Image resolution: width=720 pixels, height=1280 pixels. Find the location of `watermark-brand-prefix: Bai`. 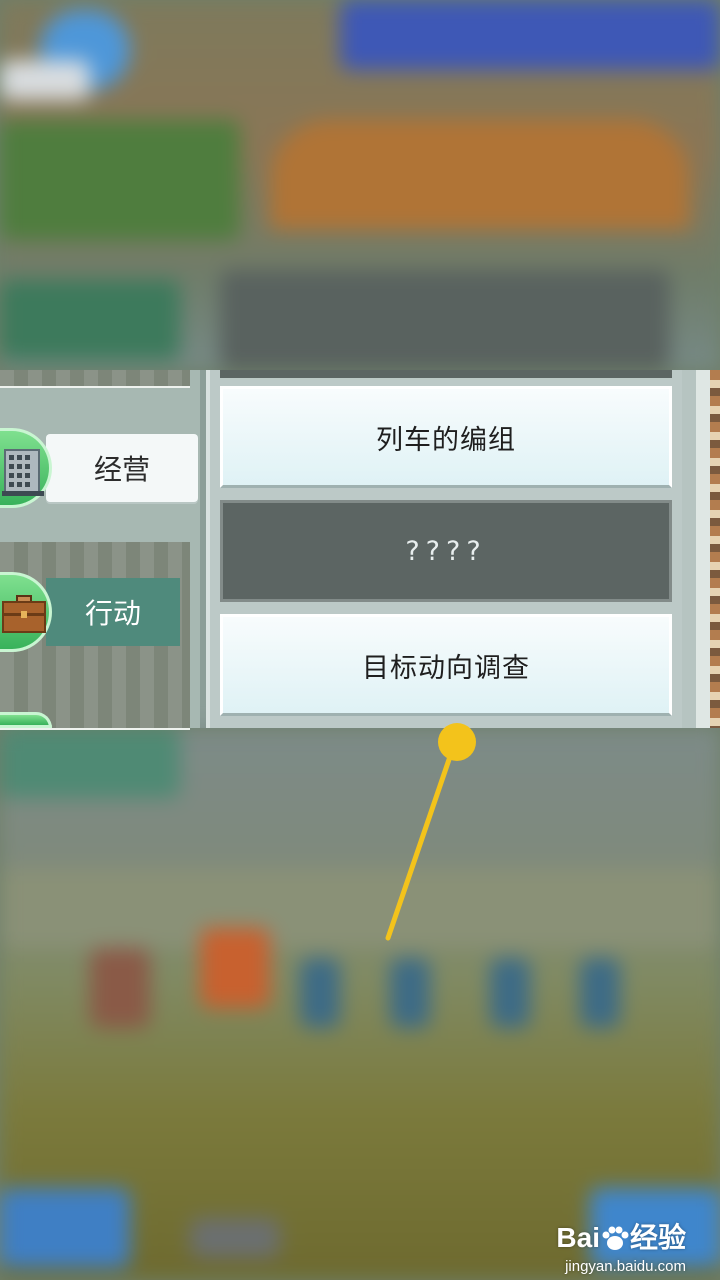

watermark-brand-prefix: Bai is located at coordinates (578, 1237).